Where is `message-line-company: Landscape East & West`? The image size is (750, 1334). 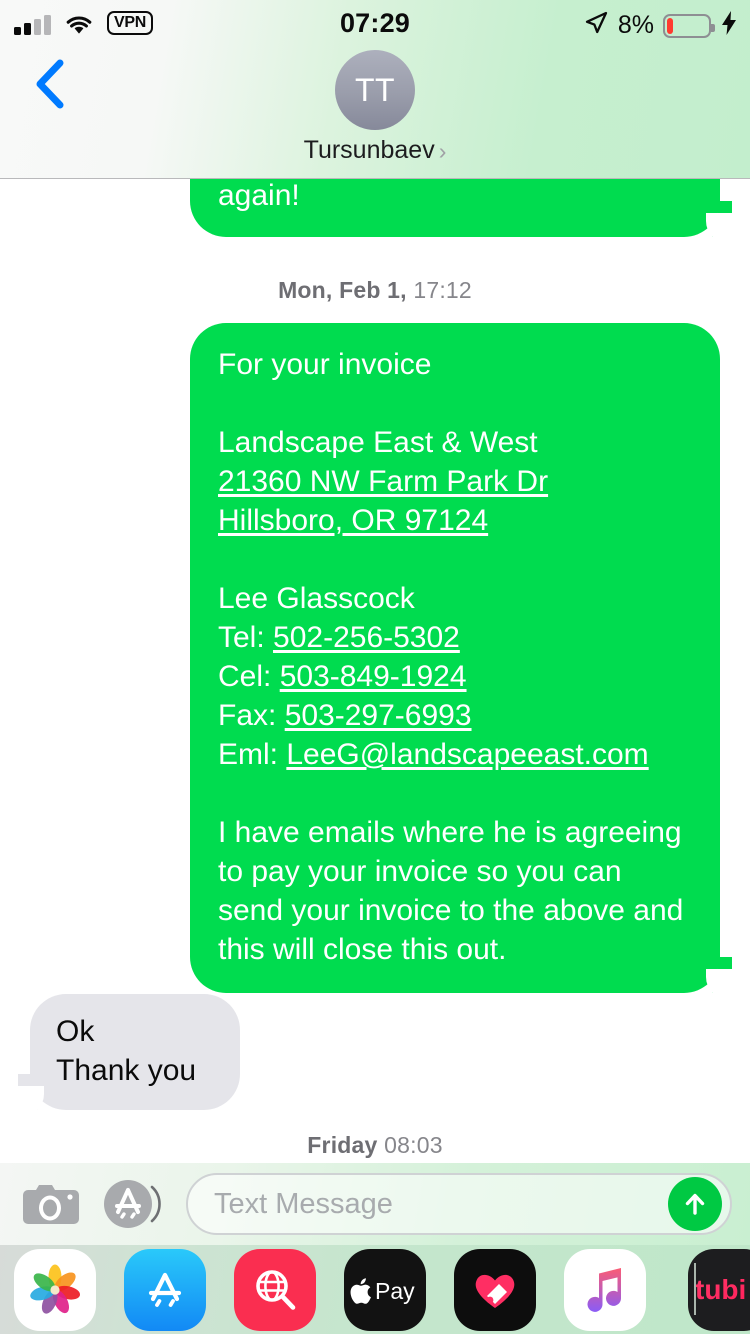
message-line-company: Landscape East & West is located at coordinates (378, 442).